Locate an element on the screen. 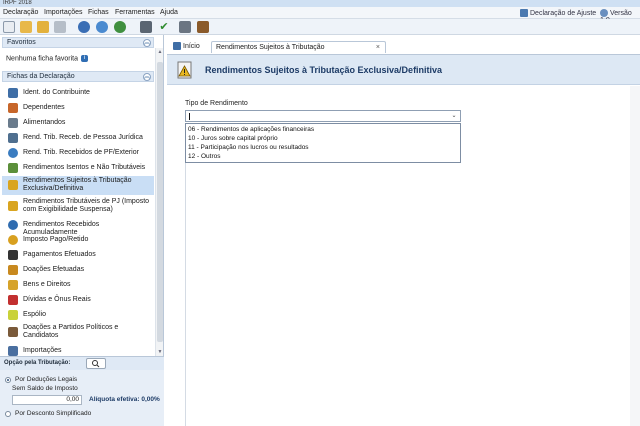  scroll-icon is located at coordinates (13, 315).